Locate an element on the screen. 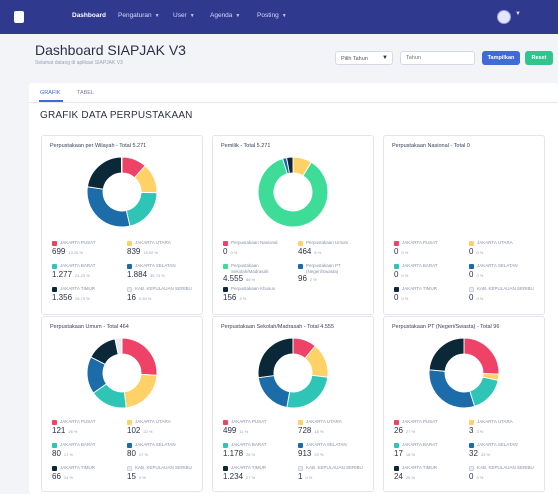 This screenshot has width=558, height=494. legend-item: JAKARTA SELATAN 32 33 % is located at coordinates (505, 453).